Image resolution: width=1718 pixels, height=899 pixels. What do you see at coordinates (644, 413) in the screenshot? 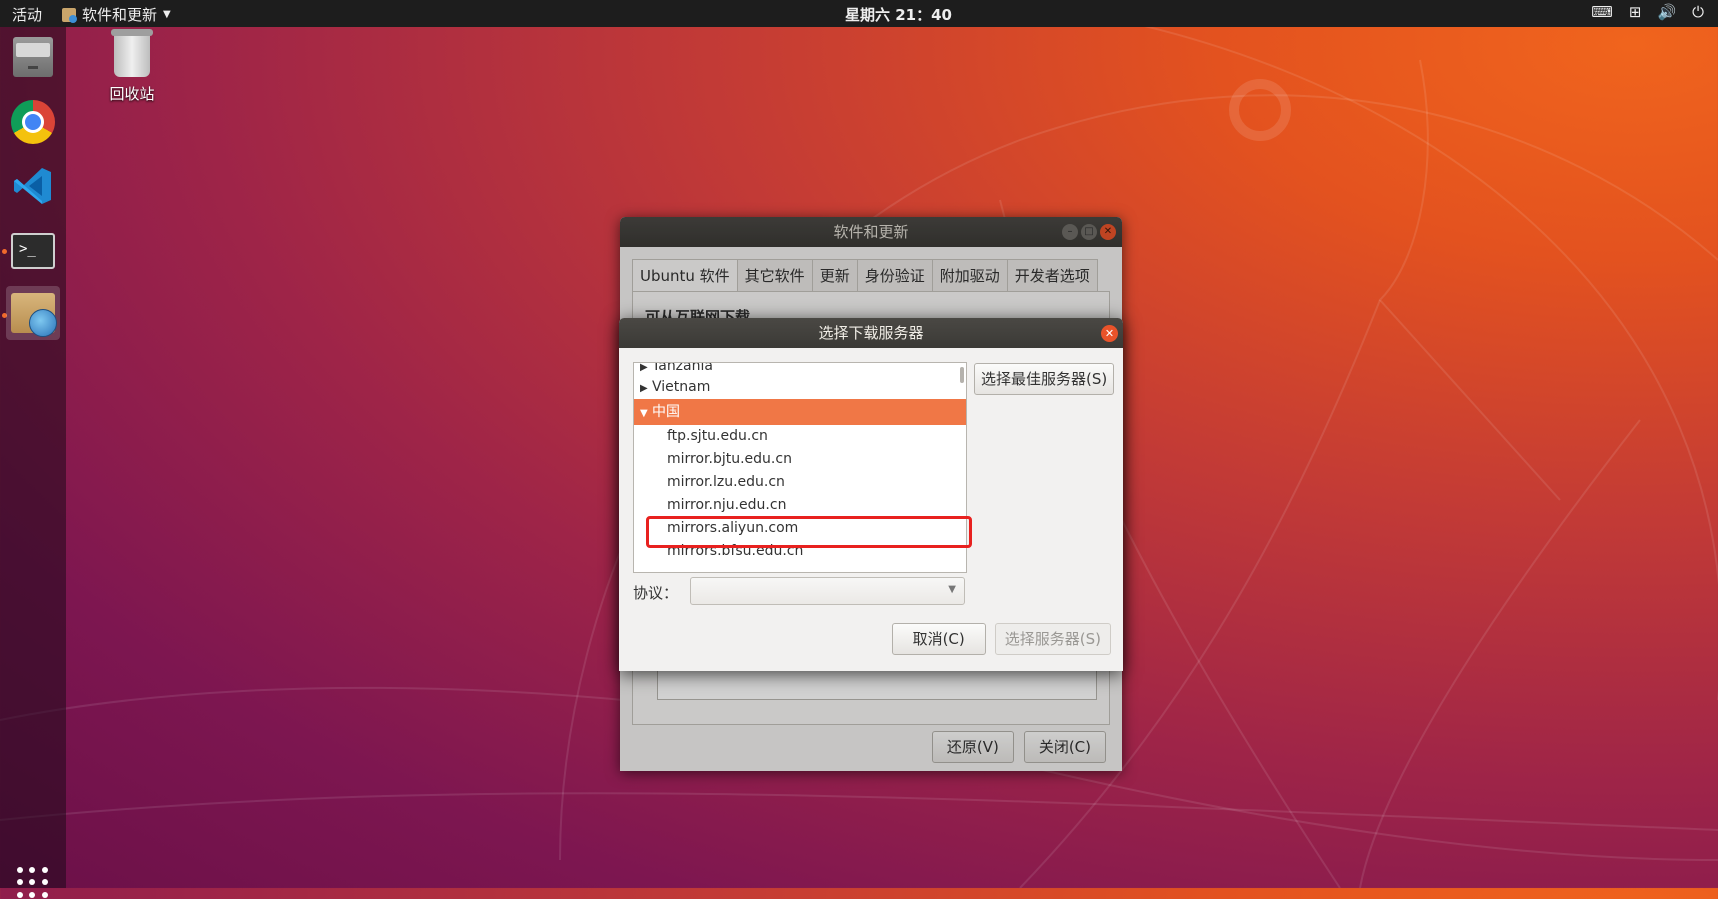
I see `expander-down-icon: ▼` at bounding box center [644, 413].